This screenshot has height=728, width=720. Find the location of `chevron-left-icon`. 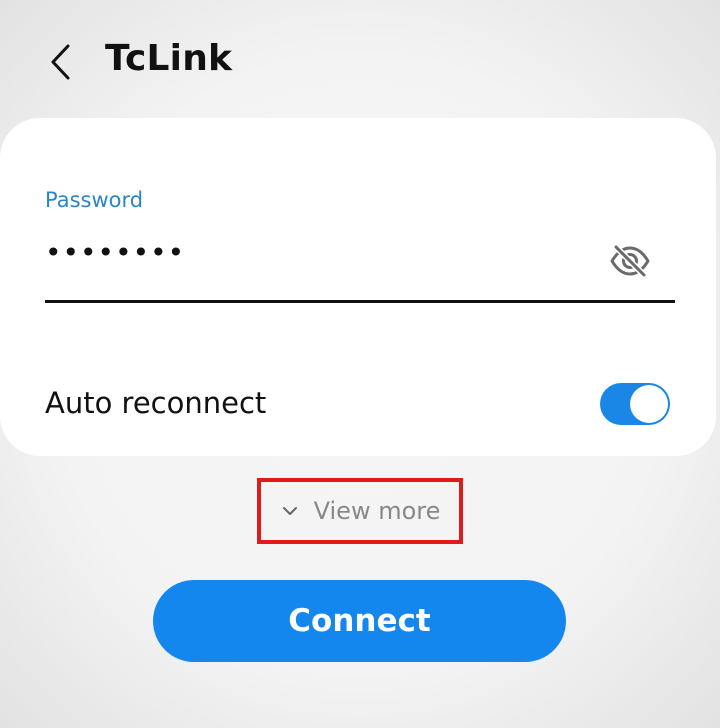

chevron-left-icon is located at coordinates (60, 62).